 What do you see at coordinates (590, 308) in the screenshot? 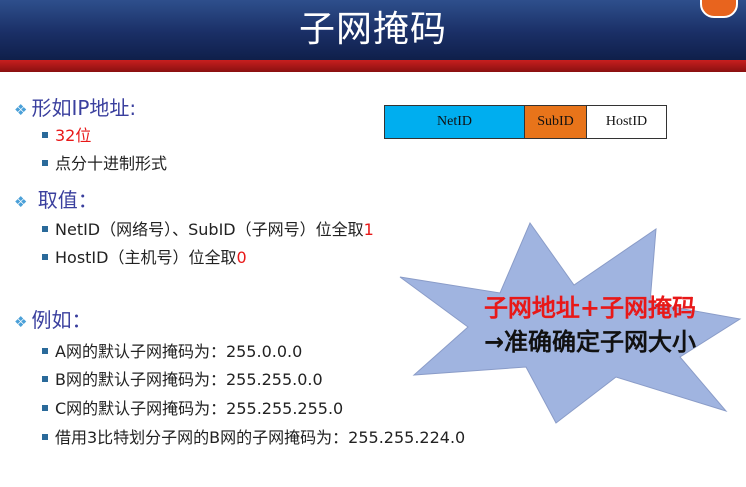
I see `callout-line-1: 子网地址+子网掩码` at bounding box center [590, 308].